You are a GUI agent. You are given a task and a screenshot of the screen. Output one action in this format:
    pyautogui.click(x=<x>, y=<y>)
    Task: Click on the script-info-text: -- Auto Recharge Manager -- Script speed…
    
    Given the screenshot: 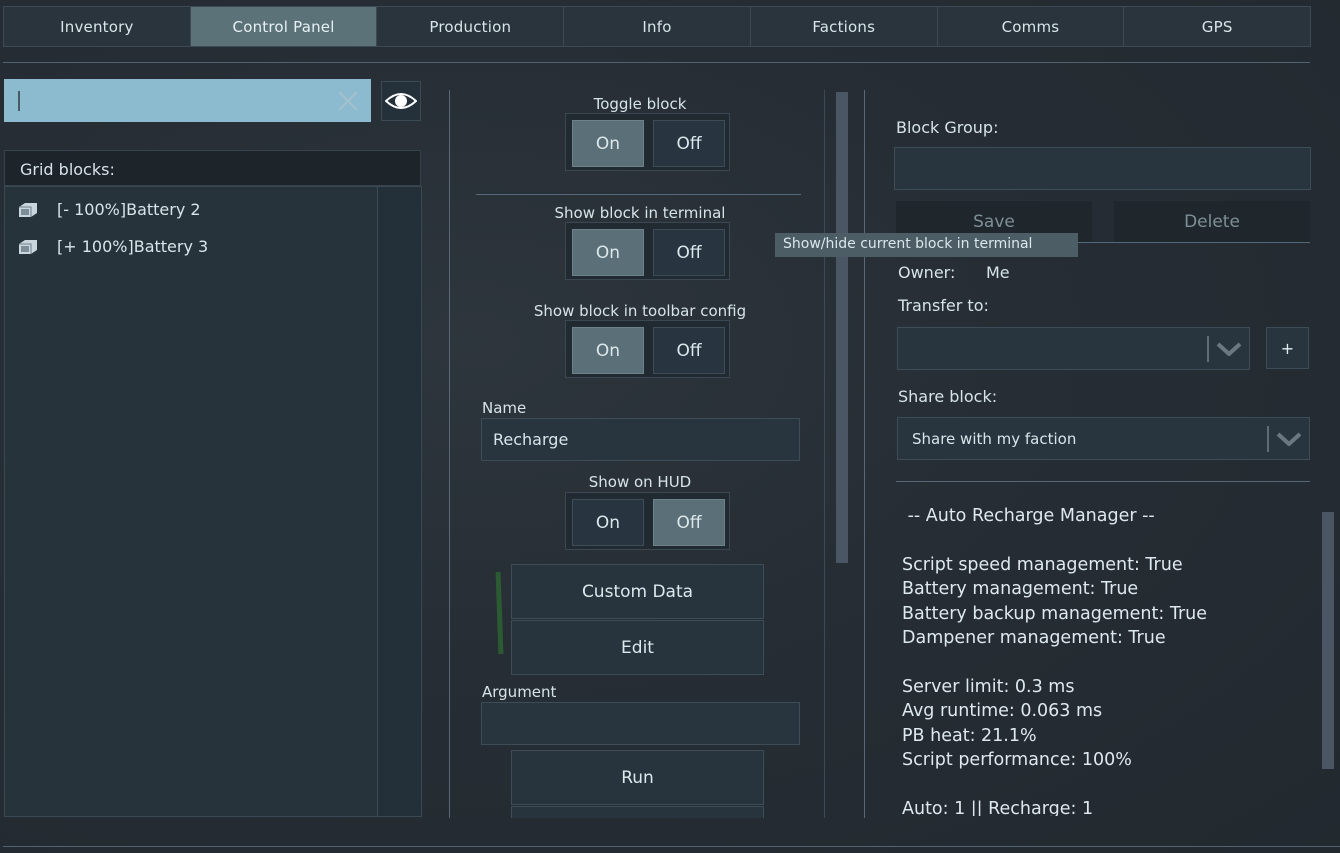 What is the action you would take?
    pyautogui.click(x=1055, y=661)
    